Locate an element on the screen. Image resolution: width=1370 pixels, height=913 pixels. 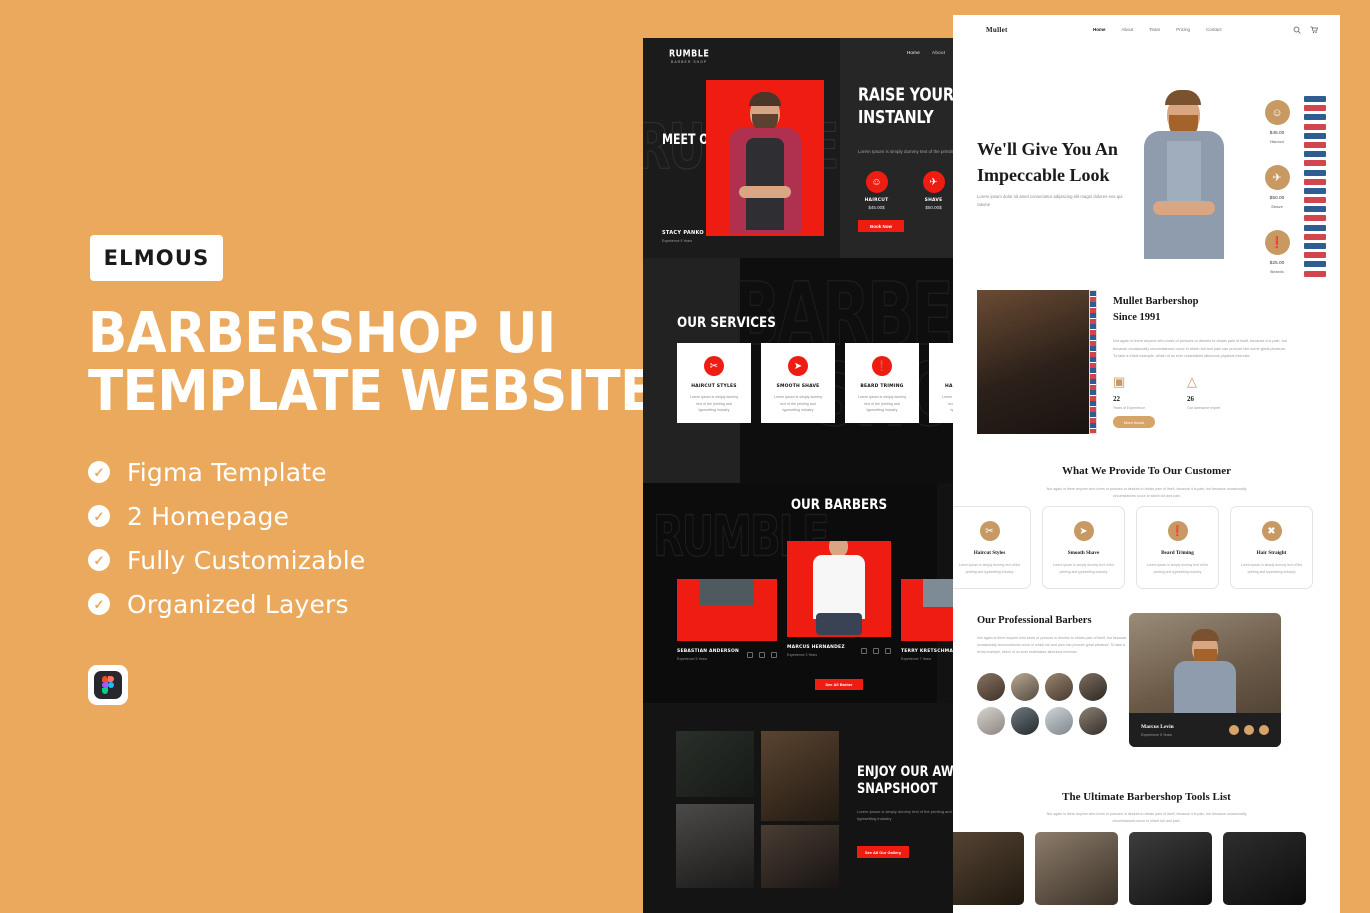
current-dot-icon is located at coordinates (1249, 730).